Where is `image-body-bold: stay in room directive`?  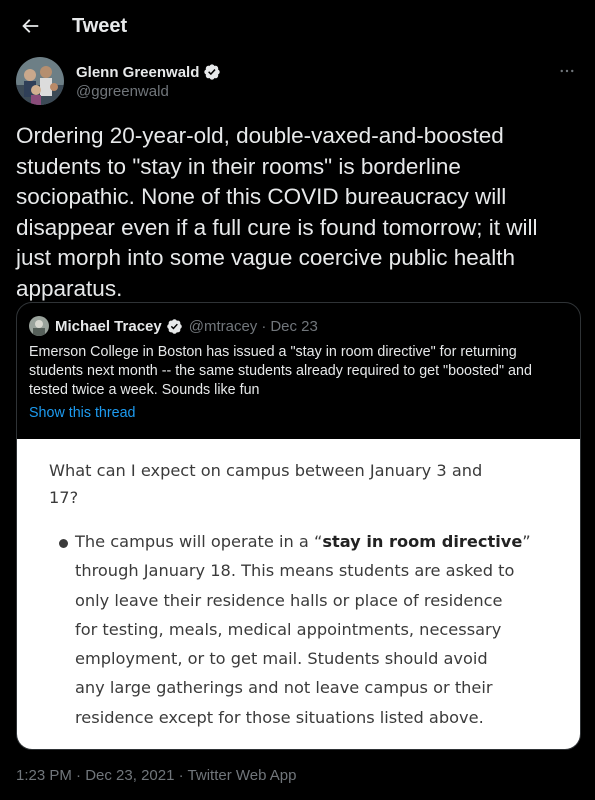 image-body-bold: stay in room directive is located at coordinates (422, 541).